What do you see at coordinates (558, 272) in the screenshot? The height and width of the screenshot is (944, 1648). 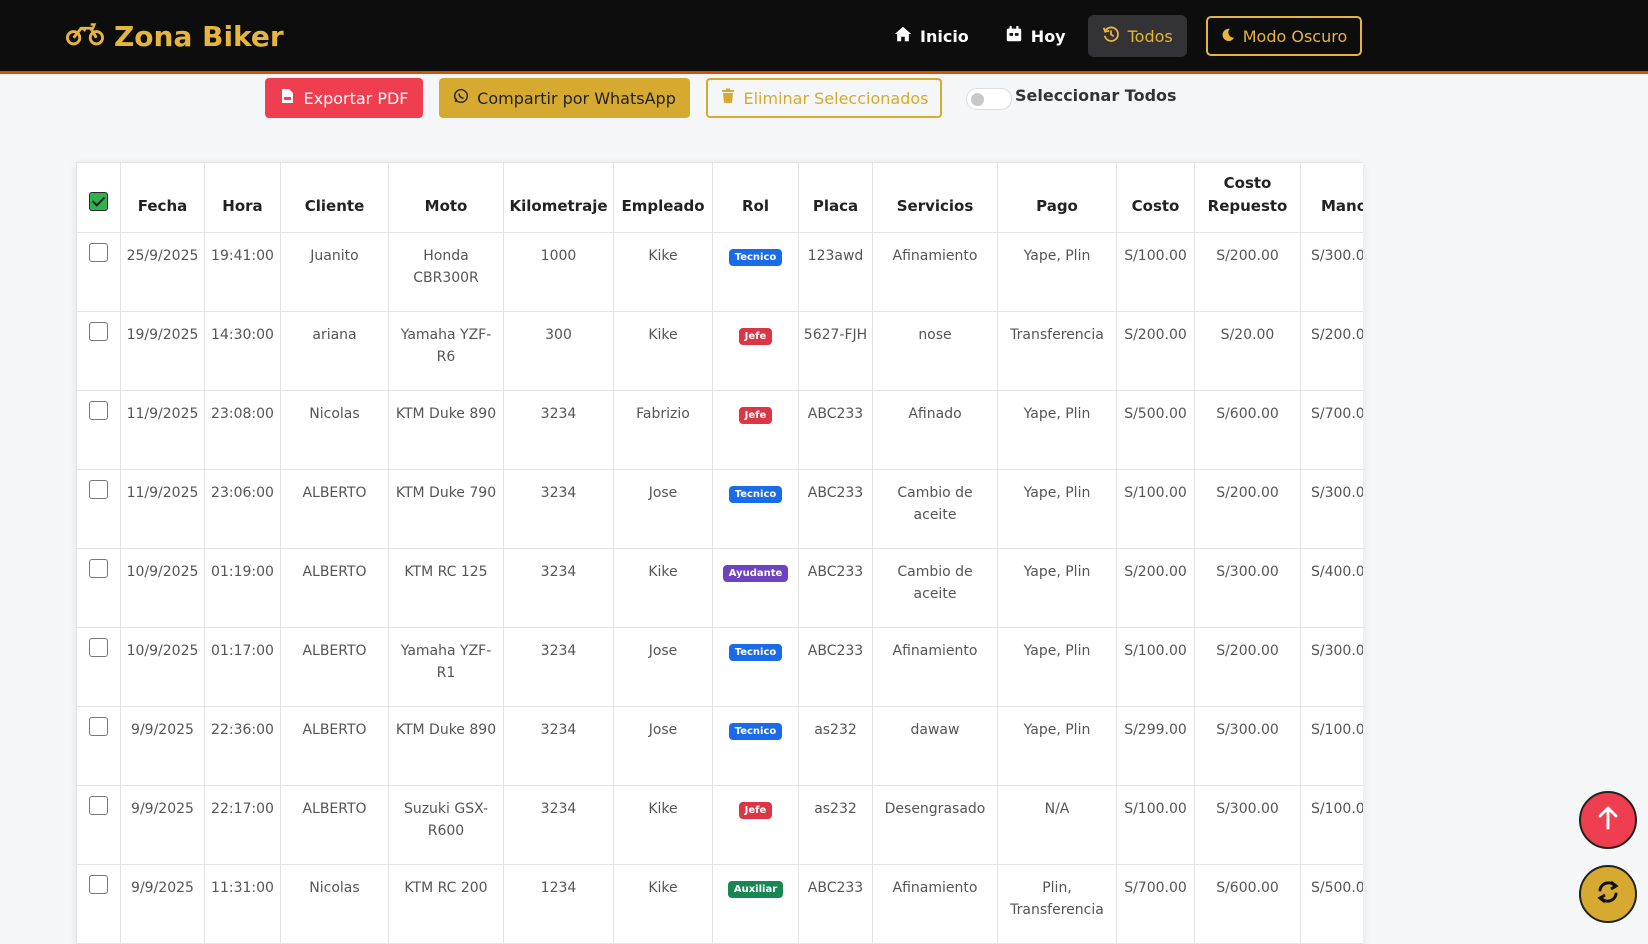 I see `cell-km: 1000` at bounding box center [558, 272].